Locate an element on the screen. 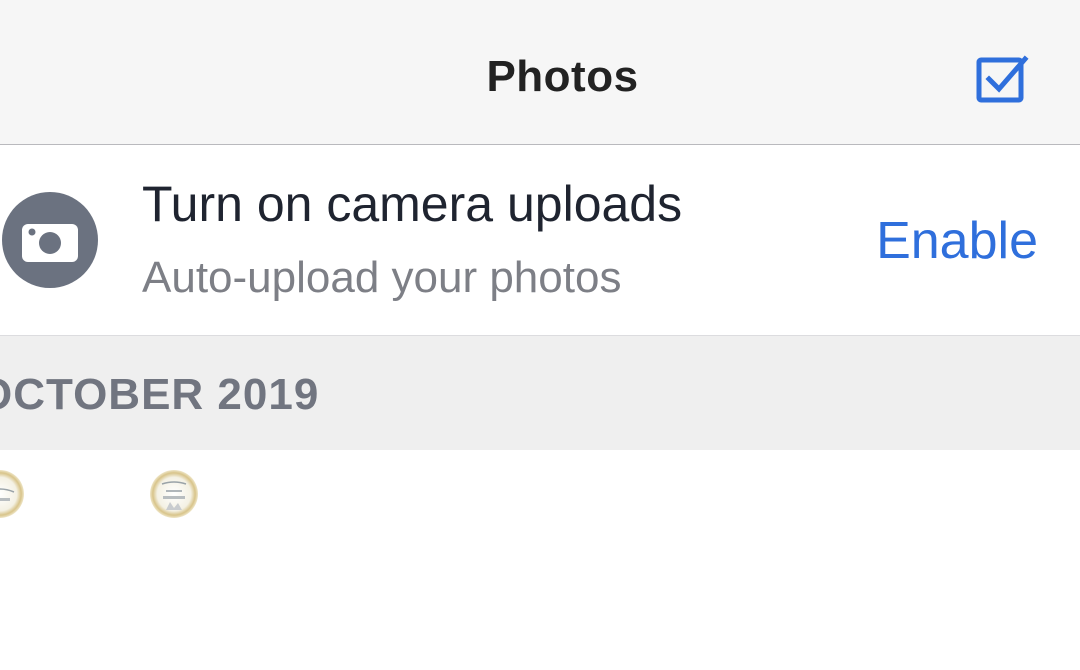 Image resolution: width=1080 pixels, height=670 pixels. select-button is located at coordinates (1001, 79).